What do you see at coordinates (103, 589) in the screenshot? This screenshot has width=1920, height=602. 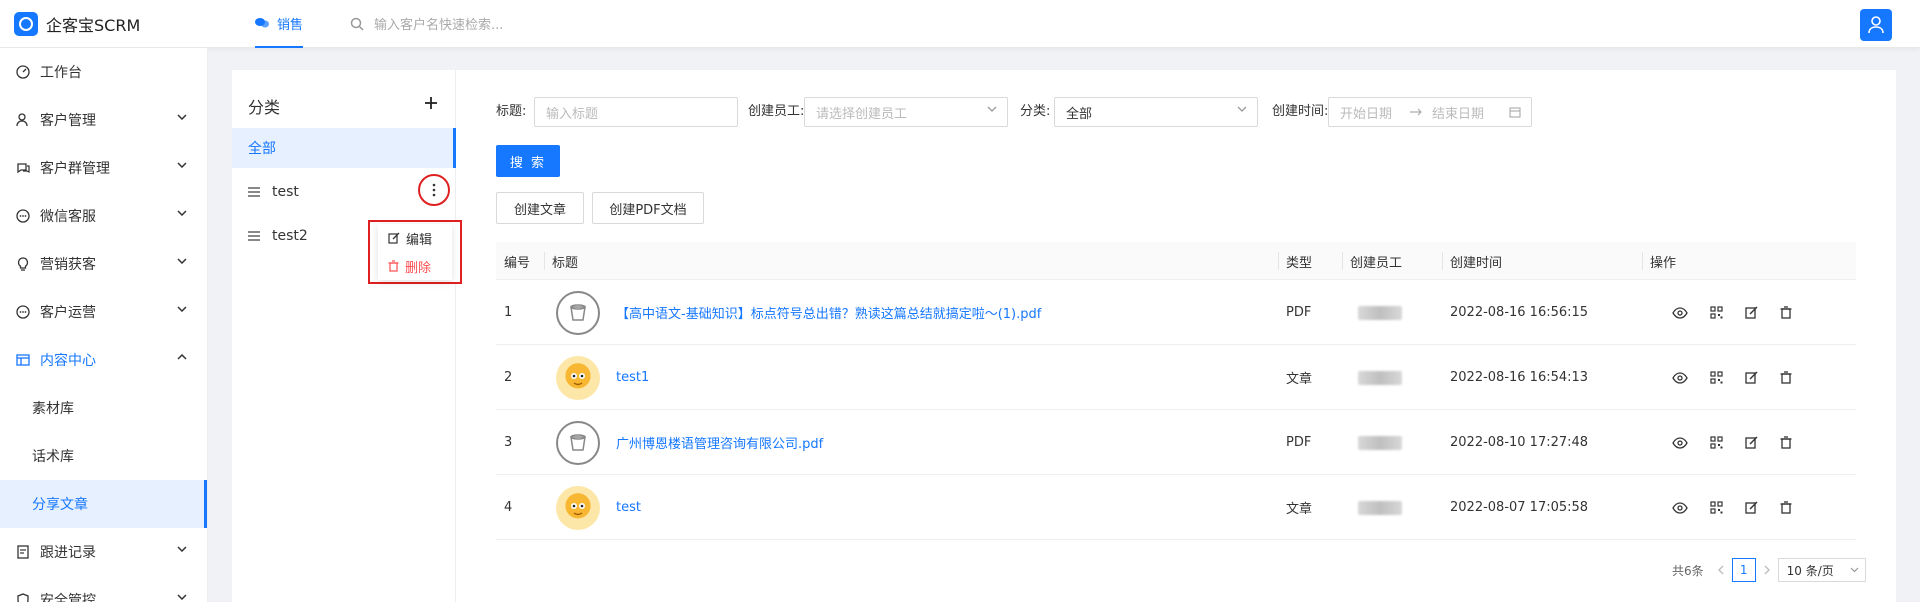 I see `sidebar-item-security: 安全管控` at bounding box center [103, 589].